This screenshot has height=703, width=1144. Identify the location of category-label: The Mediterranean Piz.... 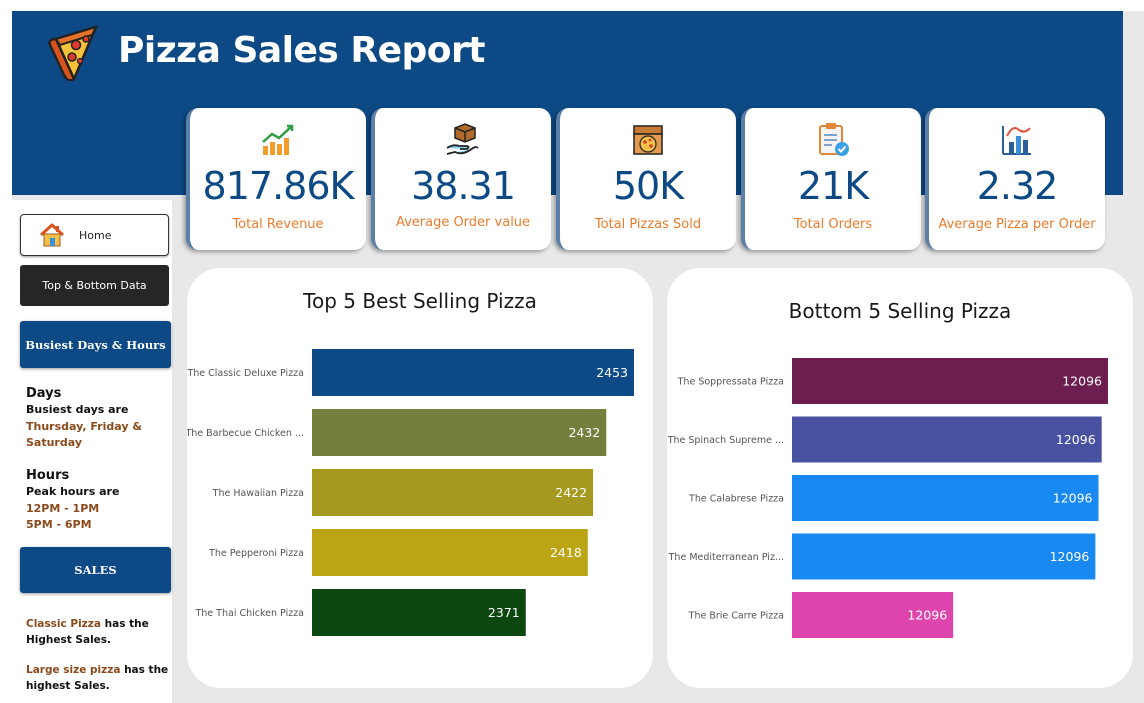
(726, 557).